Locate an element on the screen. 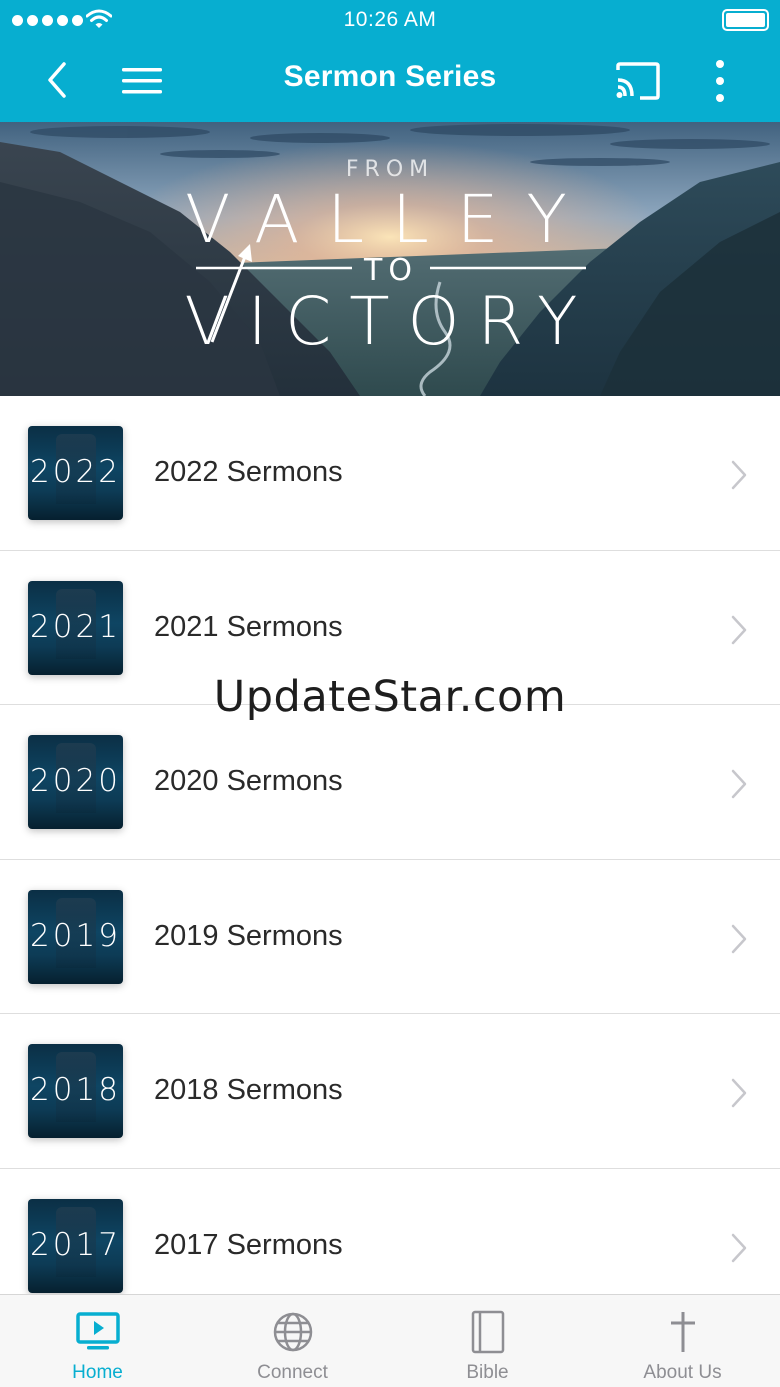  tab-connect: Connect is located at coordinates (292, 1341).